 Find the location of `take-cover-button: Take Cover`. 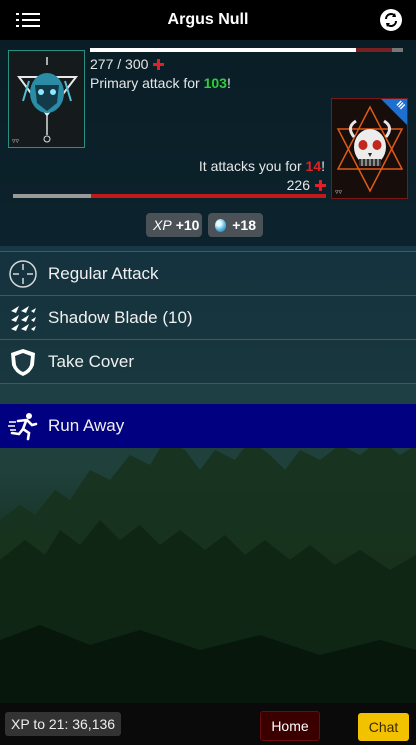

take-cover-button: Take Cover is located at coordinates (208, 361).